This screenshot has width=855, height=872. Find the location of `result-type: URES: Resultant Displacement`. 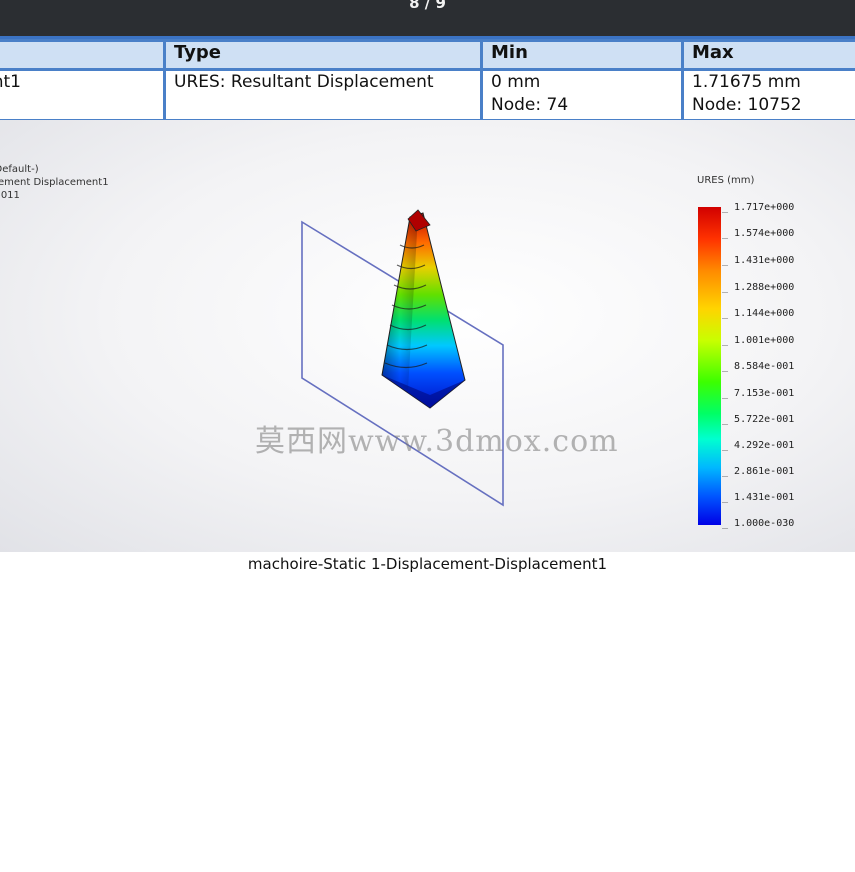

result-type: URES: Resultant Displacement is located at coordinates (304, 82).